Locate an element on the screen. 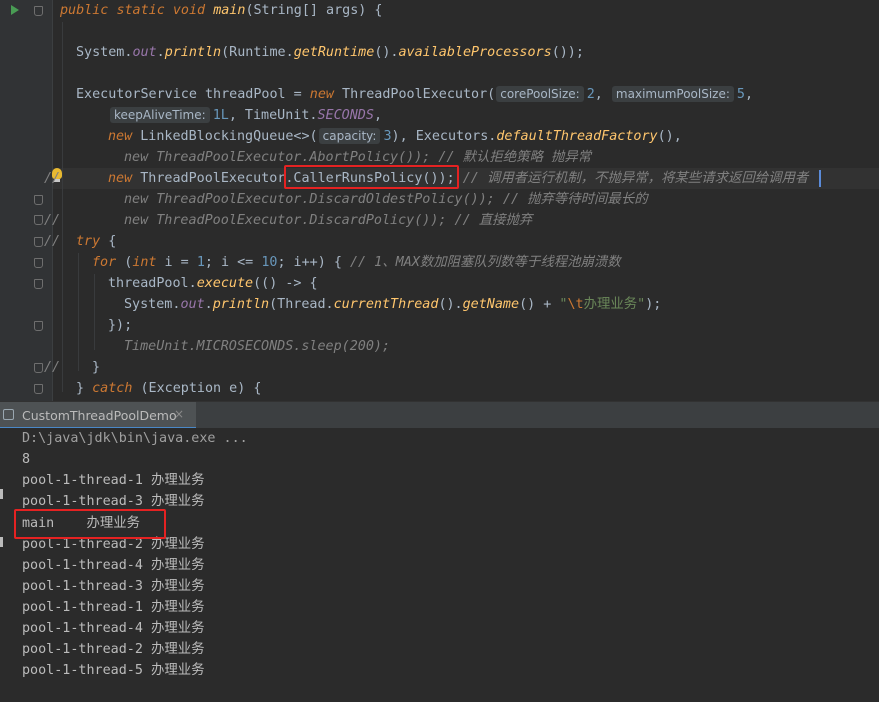 This screenshot has width=879, height=702. code-text: System. is located at coordinates (152, 304).